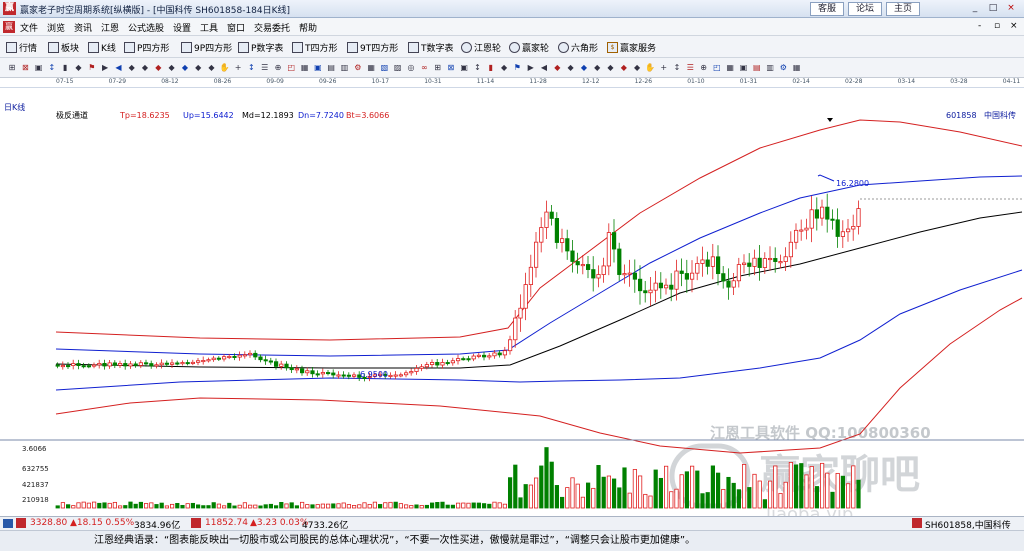 This screenshot has height=551, width=1024. What do you see at coordinates (917, 523) in the screenshot?
I see `stock-status-icon` at bounding box center [917, 523].